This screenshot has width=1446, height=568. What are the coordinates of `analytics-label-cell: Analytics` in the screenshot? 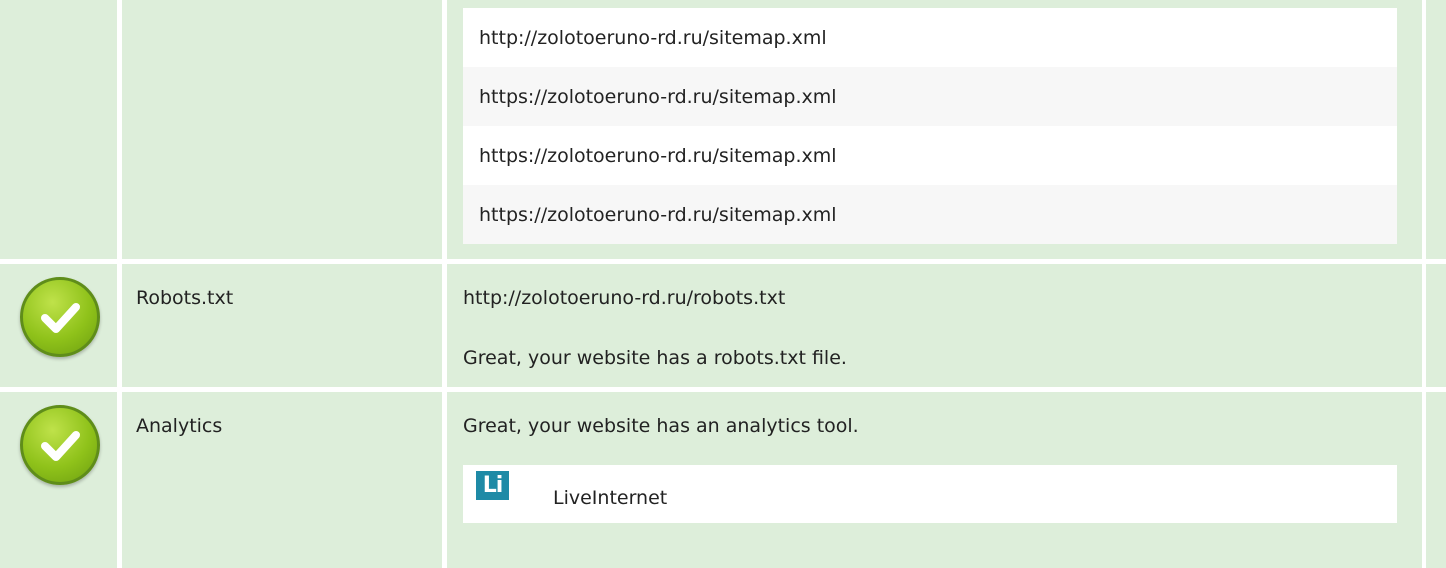 It's located at (282, 480).